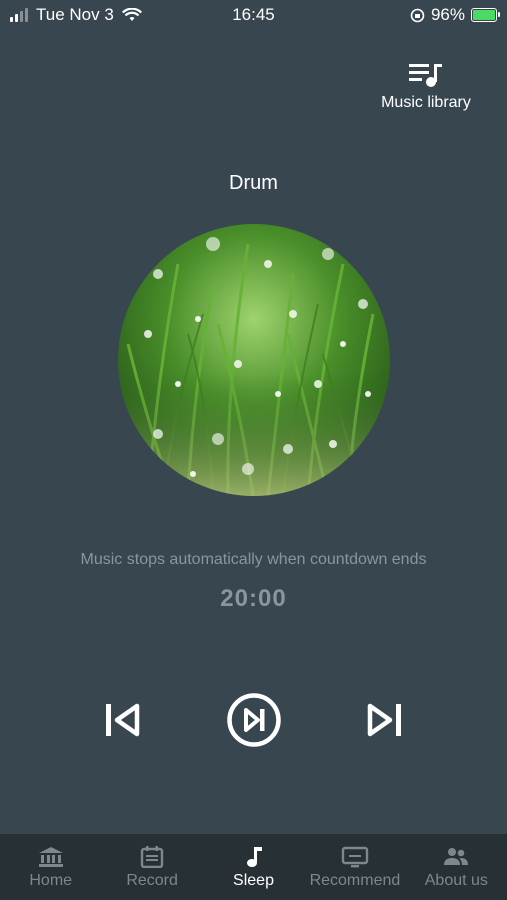 This screenshot has width=507, height=900. I want to click on previous-button, so click(122, 722).